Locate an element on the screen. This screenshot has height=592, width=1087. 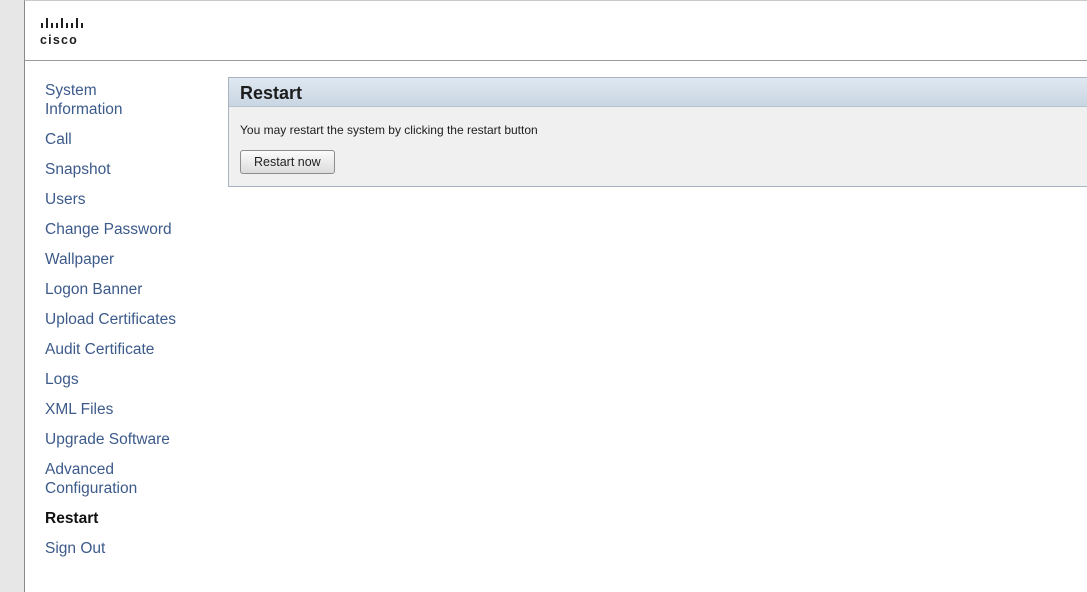
sidebar-item-snapshot: Snapshot is located at coordinates (105, 169).